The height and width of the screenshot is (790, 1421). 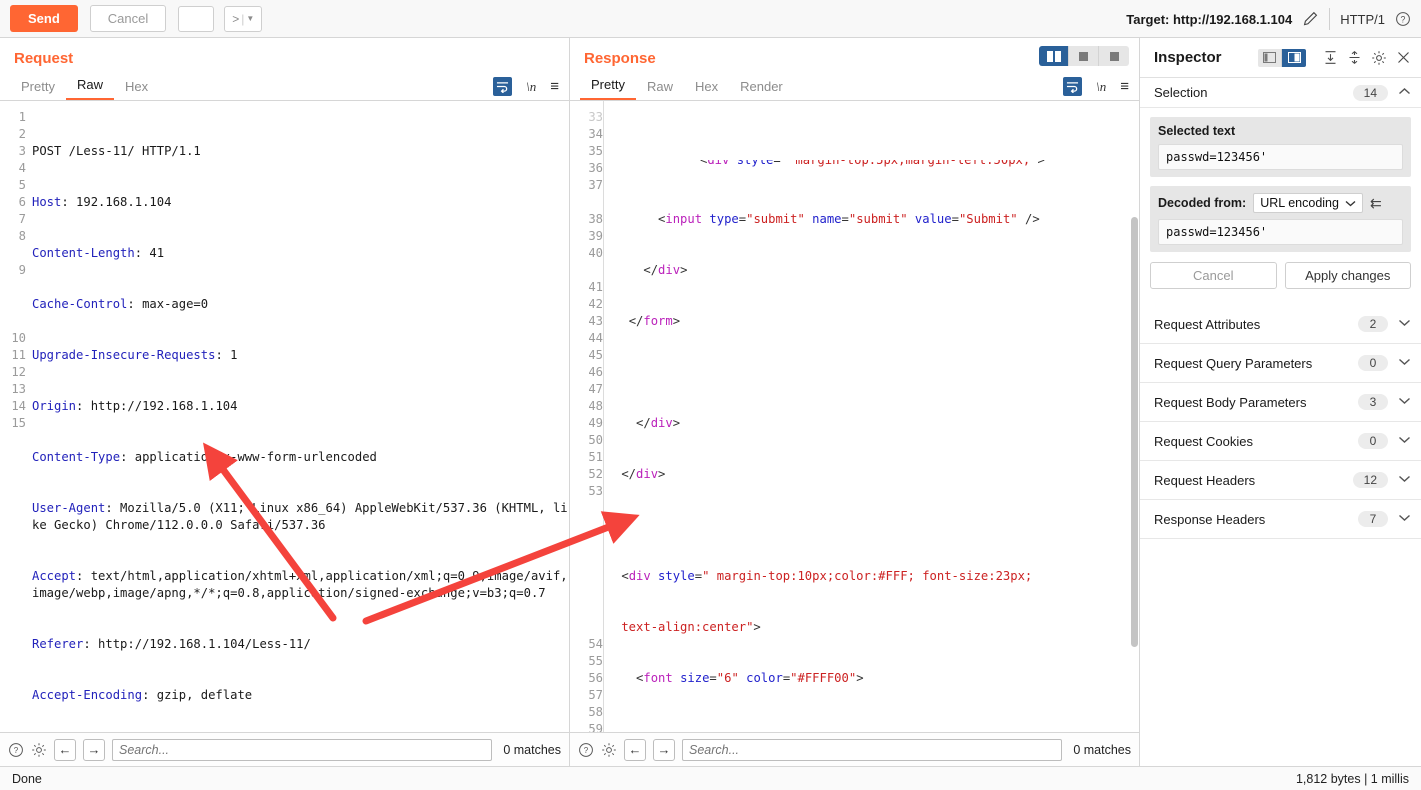 I want to click on line-number: 1, so click(x=22, y=117).